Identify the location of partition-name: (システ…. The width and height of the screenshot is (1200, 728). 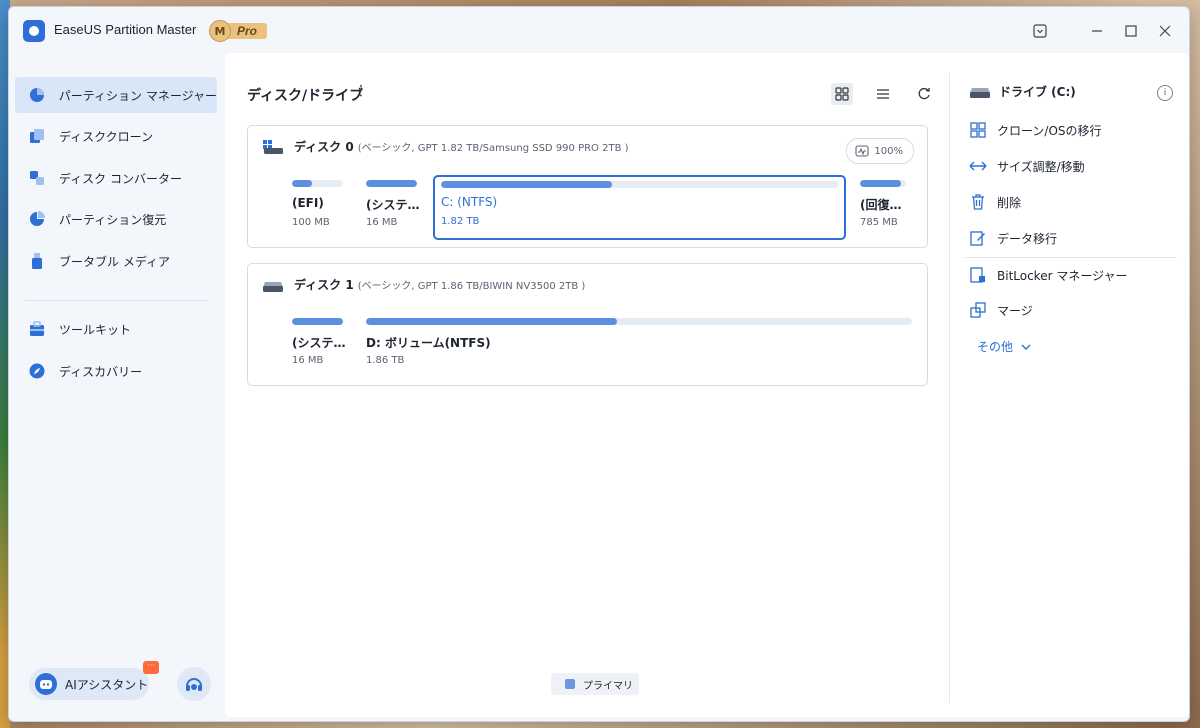
(393, 205).